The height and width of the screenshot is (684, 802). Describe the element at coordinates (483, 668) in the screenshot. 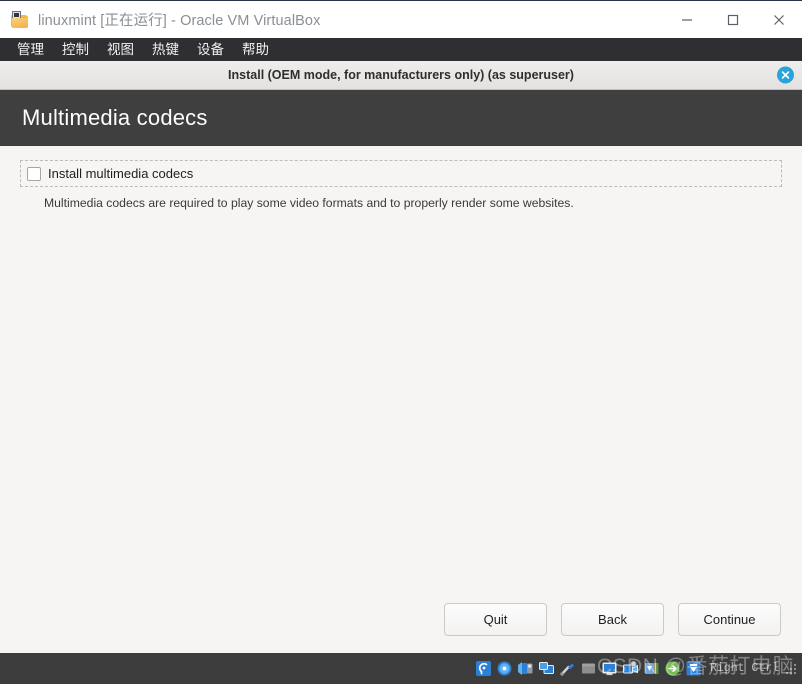

I see `hard-disk-icon` at that location.